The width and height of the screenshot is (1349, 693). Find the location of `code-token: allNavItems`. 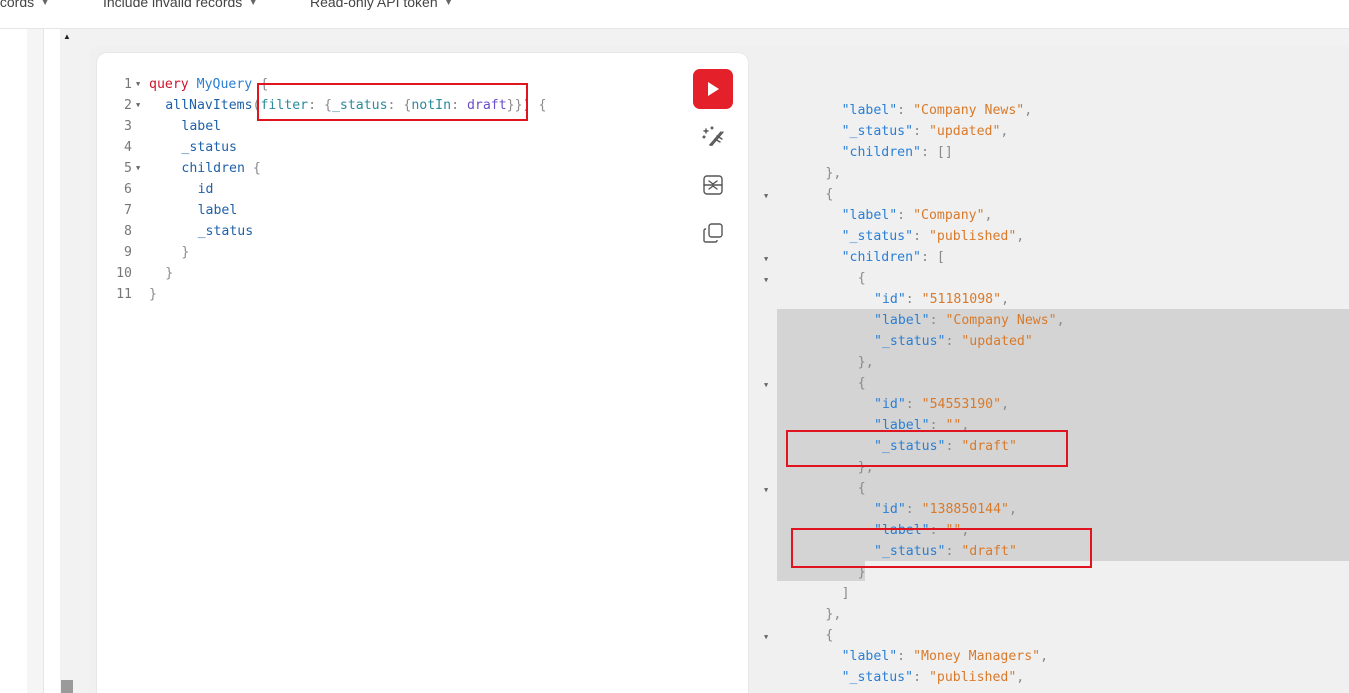

code-token: allNavItems is located at coordinates (209, 105).